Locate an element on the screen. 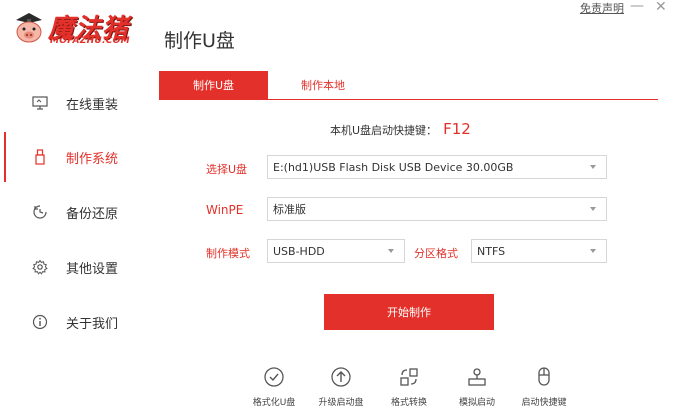 The width and height of the screenshot is (674, 418). sidebar-item-label: 关于我们 is located at coordinates (92, 324).